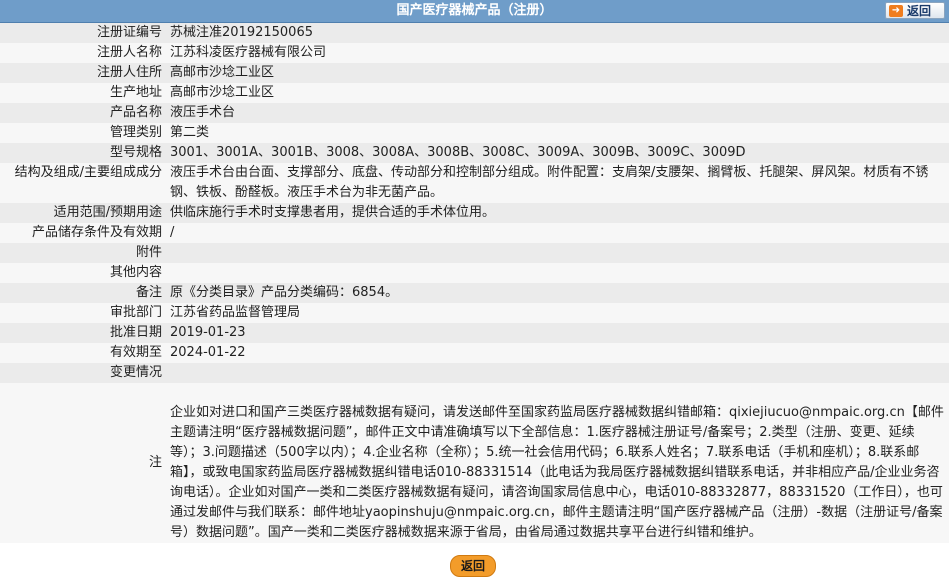 This screenshot has width=949, height=577. What do you see at coordinates (84, 153) in the screenshot?
I see `field-label: 型号规格` at bounding box center [84, 153].